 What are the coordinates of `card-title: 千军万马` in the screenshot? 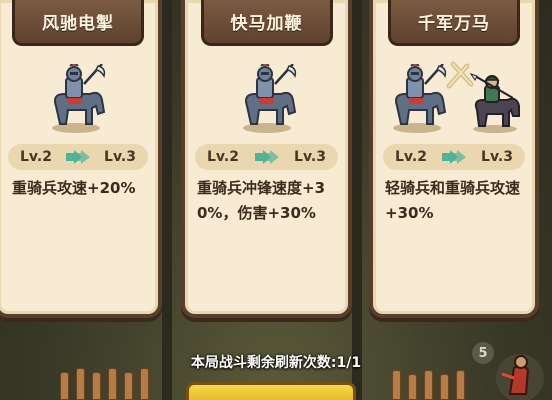 It's located at (454, 24).